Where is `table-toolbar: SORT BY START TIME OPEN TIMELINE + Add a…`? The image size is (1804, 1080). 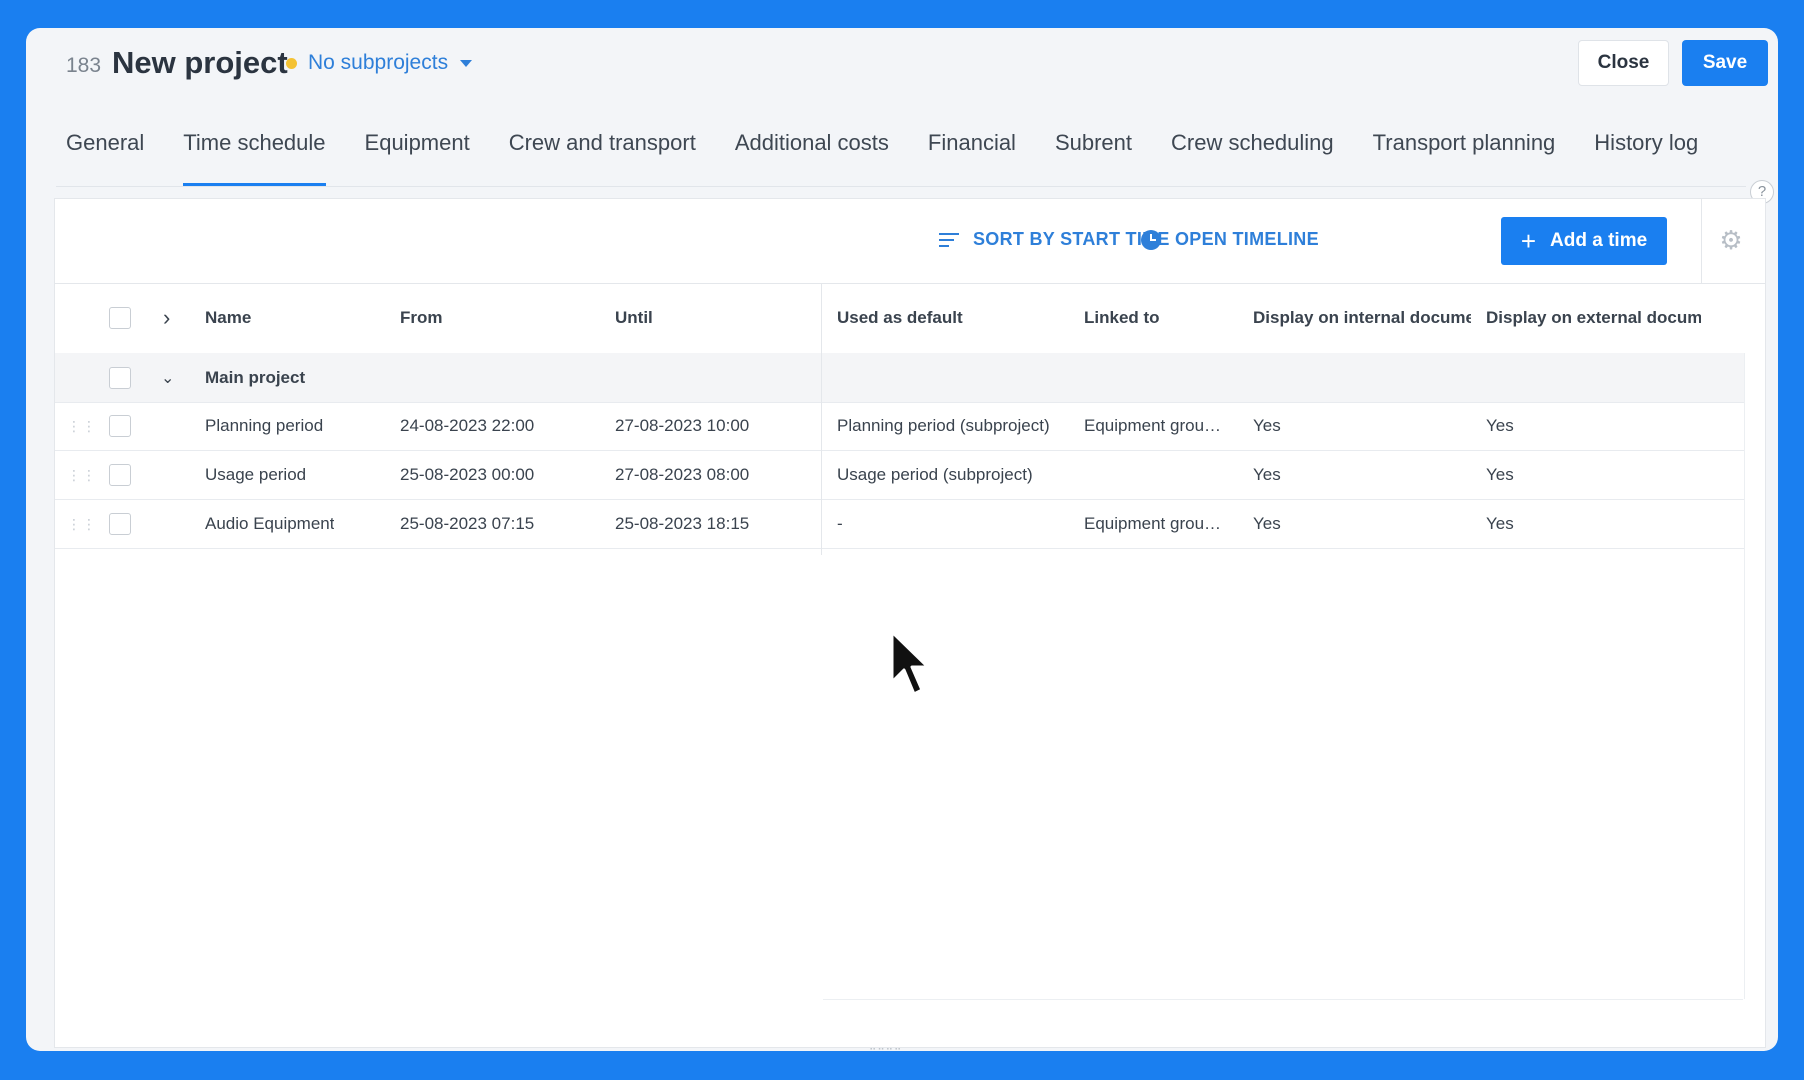
table-toolbar: SORT BY START TIME OPEN TIMELINE + Add a… is located at coordinates (910, 241).